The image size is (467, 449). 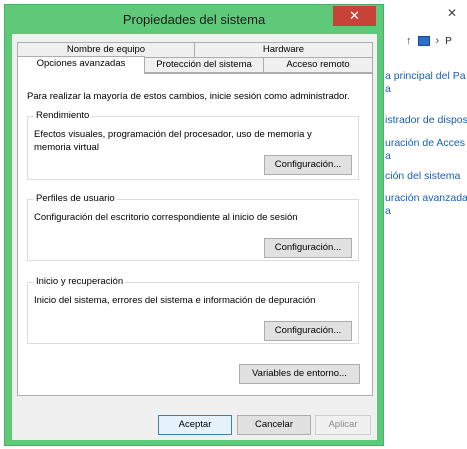 What do you see at coordinates (422, 176) in the screenshot?
I see `link-system-protection: ción del sistema` at bounding box center [422, 176].